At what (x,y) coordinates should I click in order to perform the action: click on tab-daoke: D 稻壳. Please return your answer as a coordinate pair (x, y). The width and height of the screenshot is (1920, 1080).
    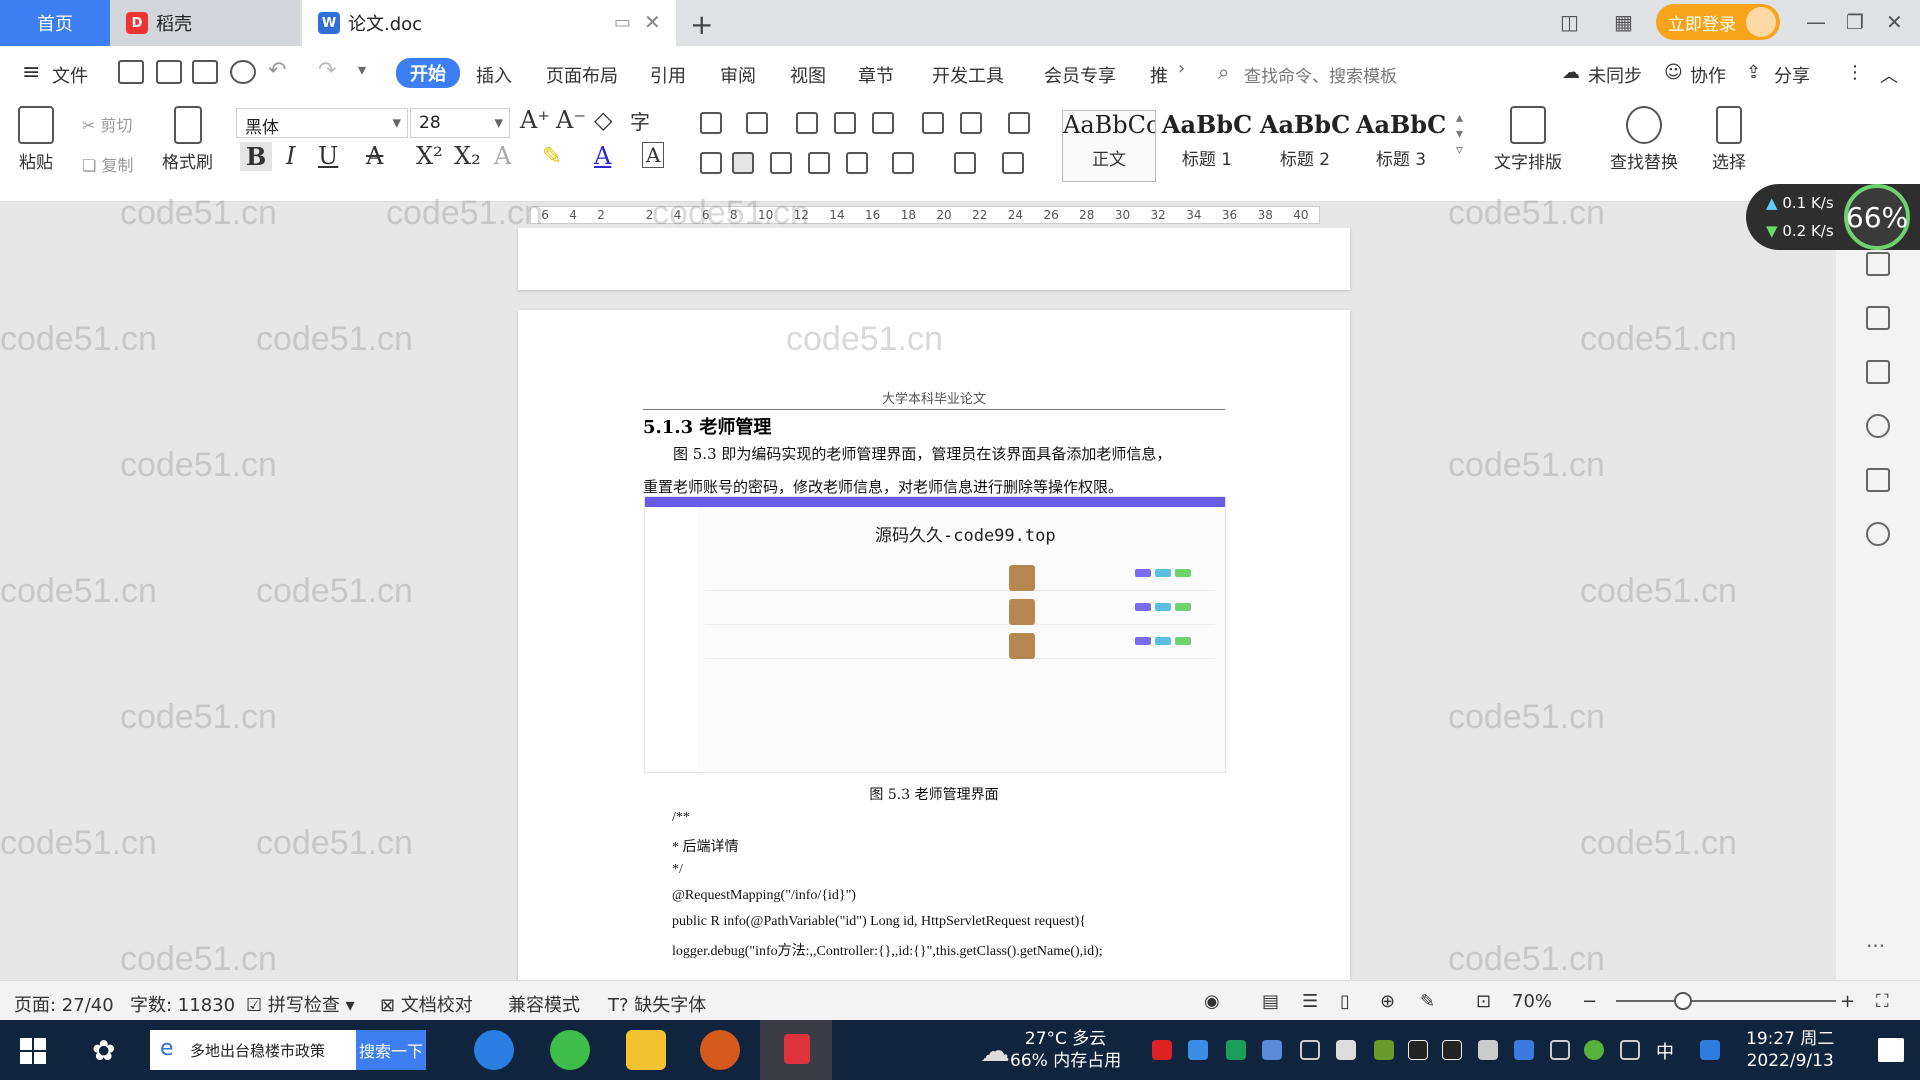
    Looking at the image, I should click on (205, 23).